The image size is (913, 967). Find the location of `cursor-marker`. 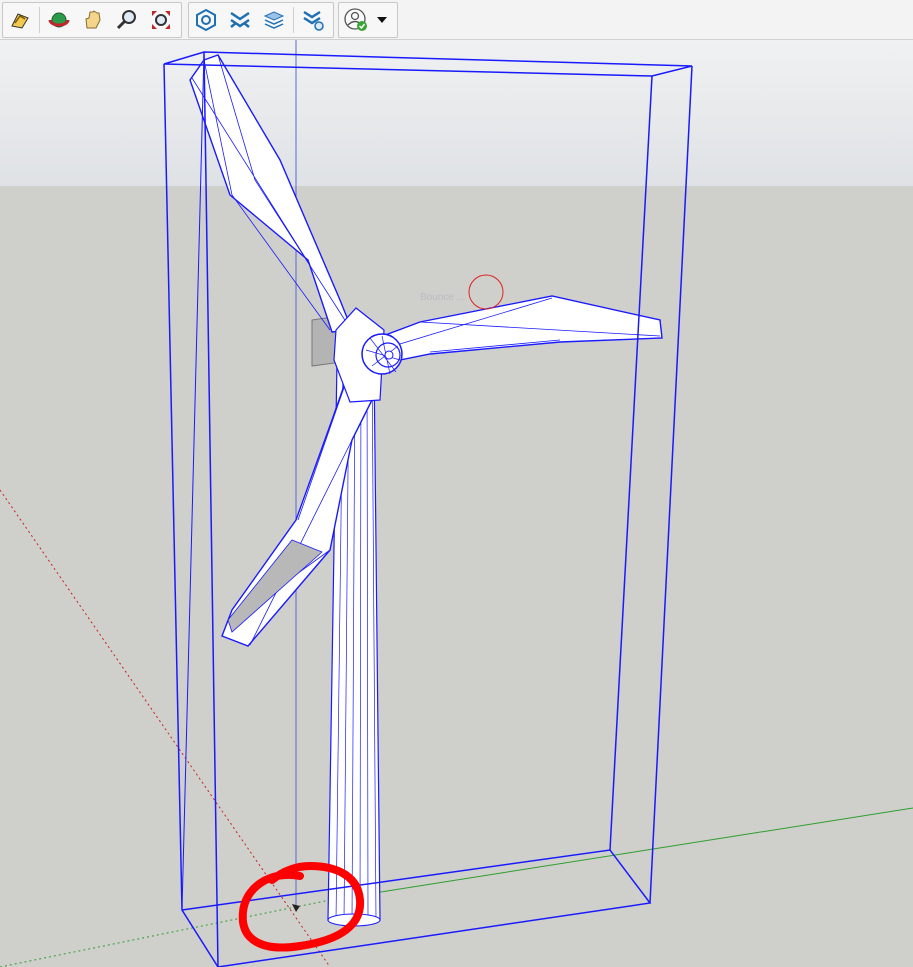

cursor-marker is located at coordinates (296, 908).